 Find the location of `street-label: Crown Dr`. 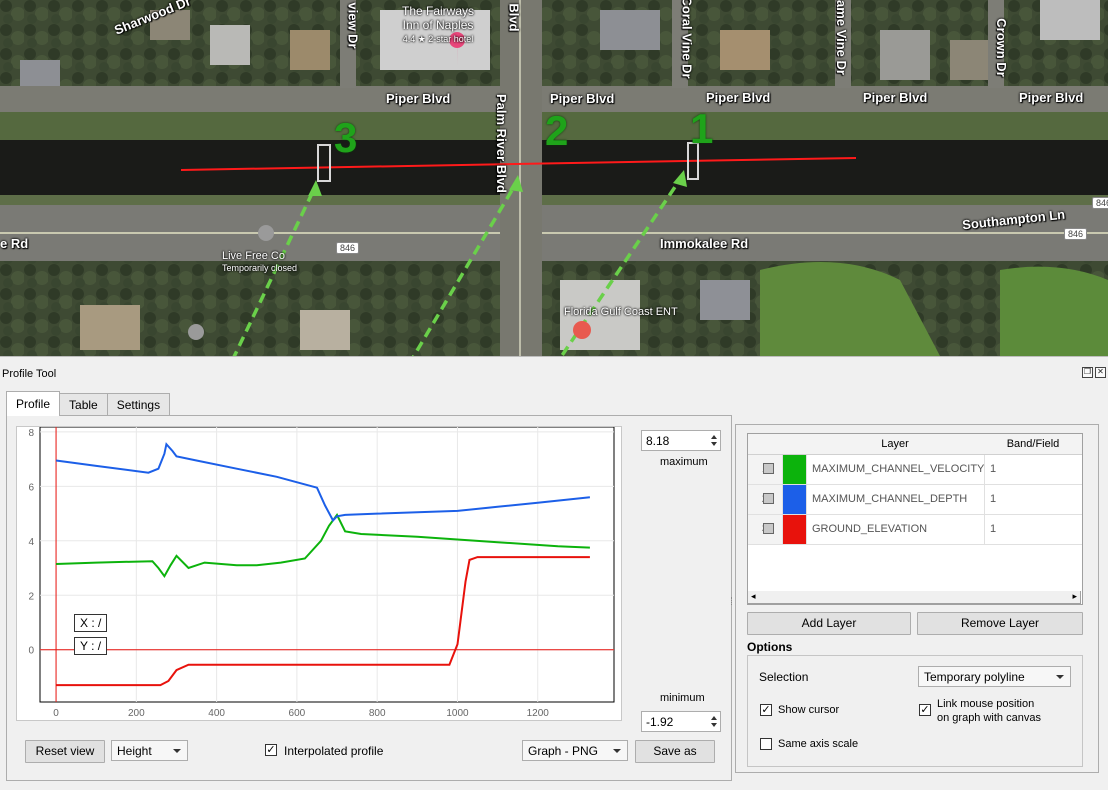

street-label: Crown Dr is located at coordinates (1001, 47).